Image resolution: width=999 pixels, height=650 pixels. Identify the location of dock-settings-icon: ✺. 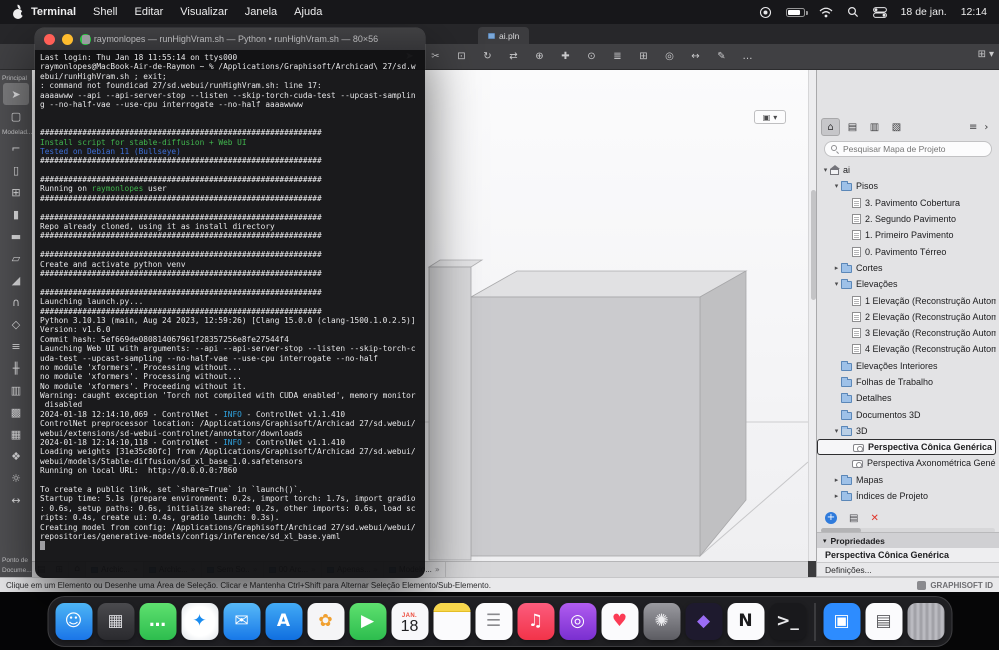
(661, 621).